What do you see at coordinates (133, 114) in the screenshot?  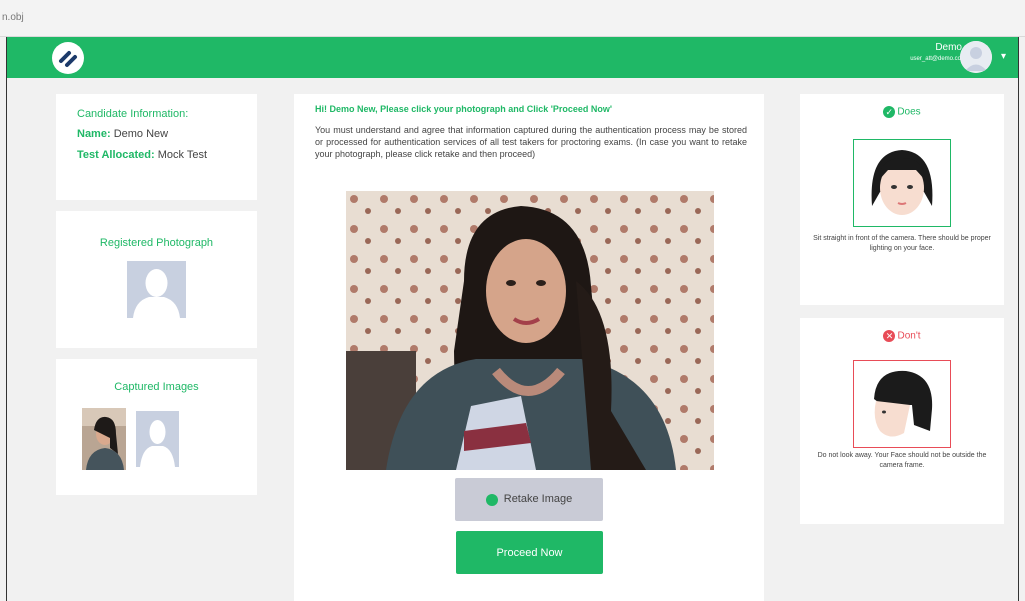 I see `candidate-info-title: Candidate Information:` at bounding box center [133, 114].